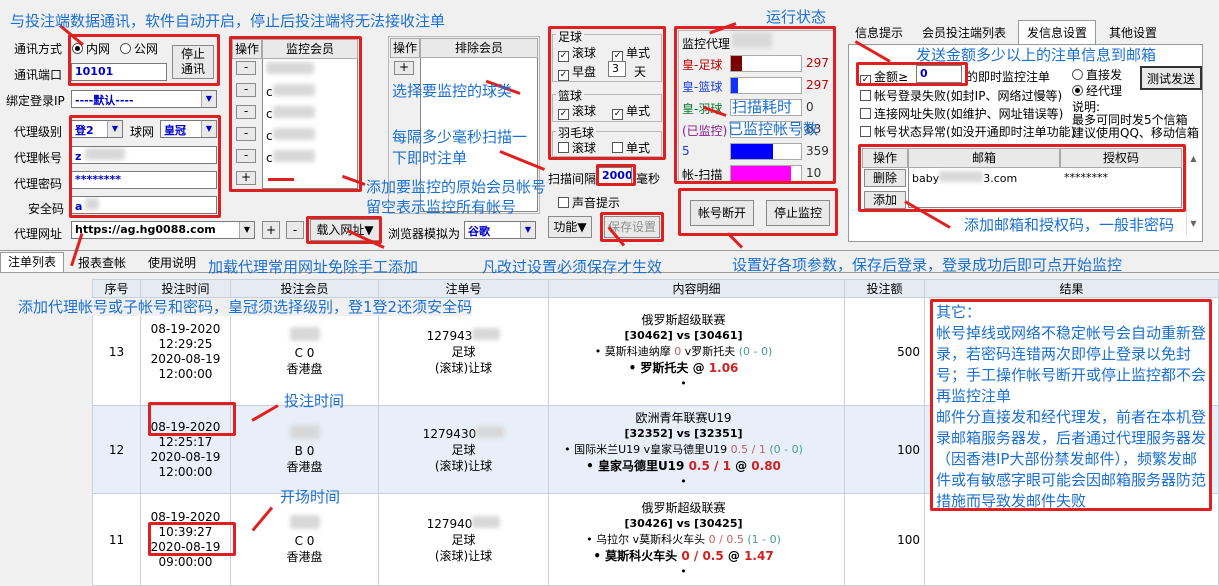 The image size is (1219, 586). I want to click on sound-checkbox: 声音提示, so click(589, 202).